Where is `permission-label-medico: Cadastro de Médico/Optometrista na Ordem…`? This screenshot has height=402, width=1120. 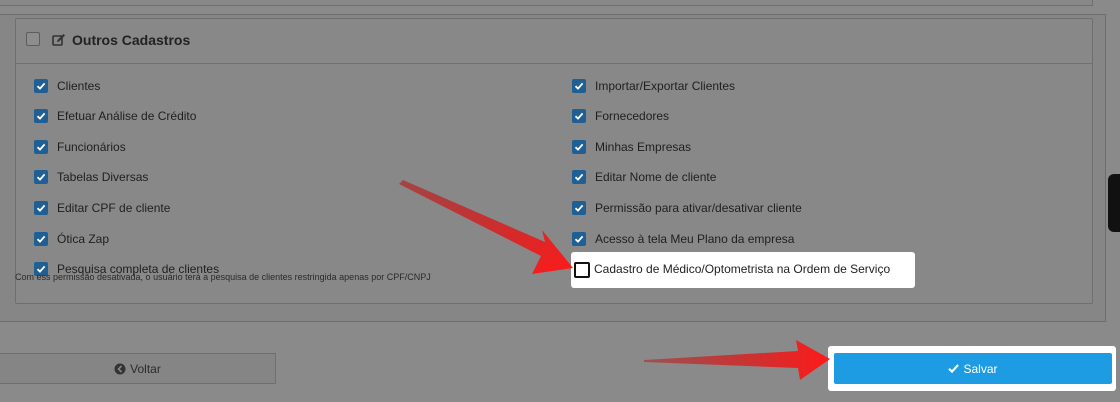 permission-label-medico: Cadastro de Médico/Optometrista na Ordem… is located at coordinates (742, 269).